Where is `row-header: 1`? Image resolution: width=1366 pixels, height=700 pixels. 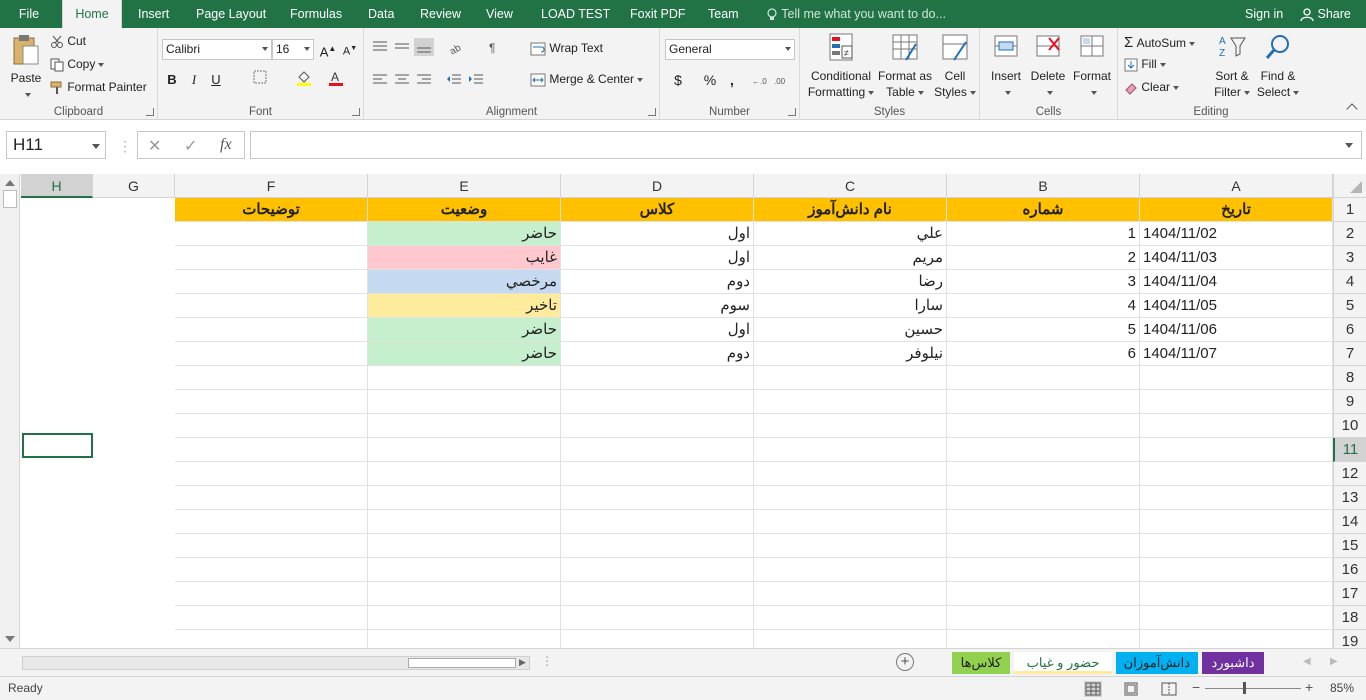
row-header: 1 is located at coordinates (1349, 210).